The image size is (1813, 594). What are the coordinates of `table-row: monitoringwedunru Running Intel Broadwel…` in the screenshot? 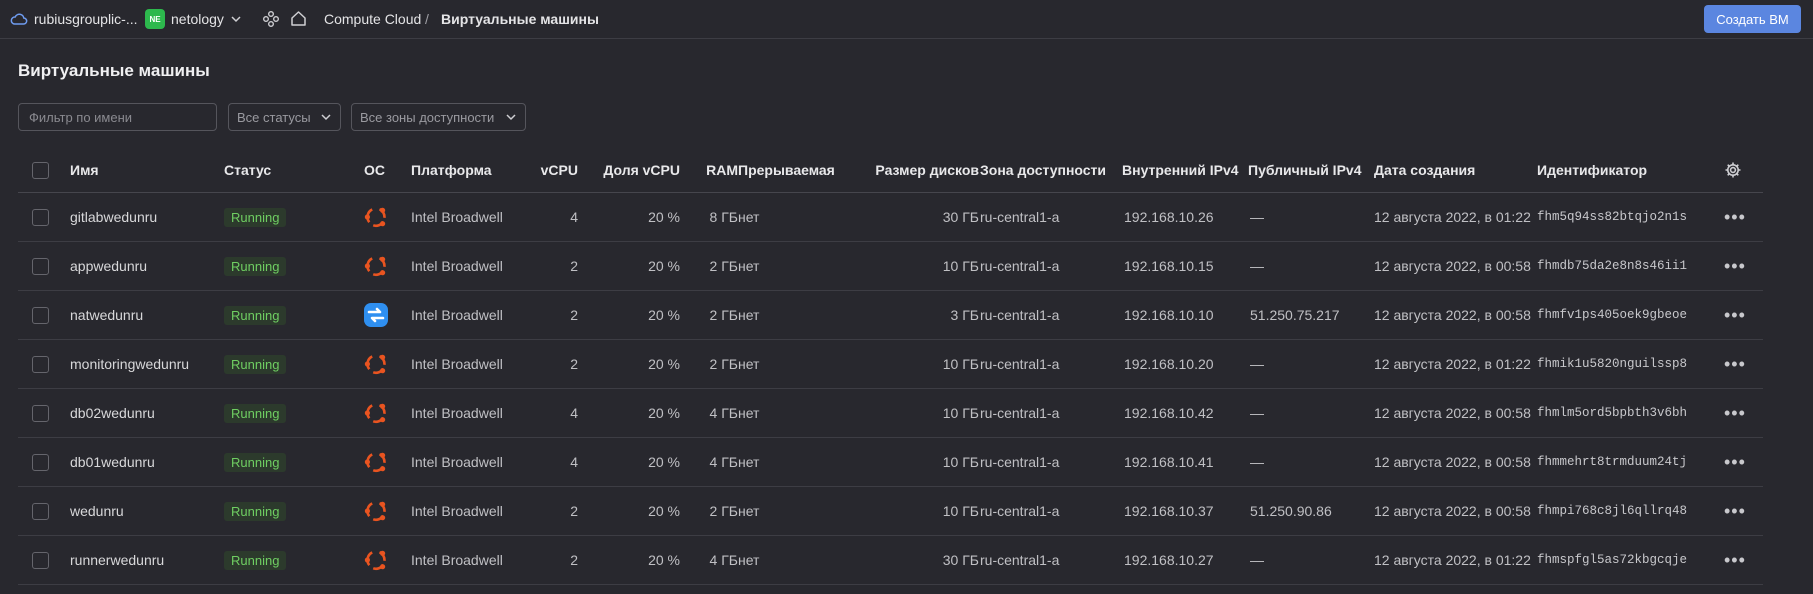 It's located at (890, 364).